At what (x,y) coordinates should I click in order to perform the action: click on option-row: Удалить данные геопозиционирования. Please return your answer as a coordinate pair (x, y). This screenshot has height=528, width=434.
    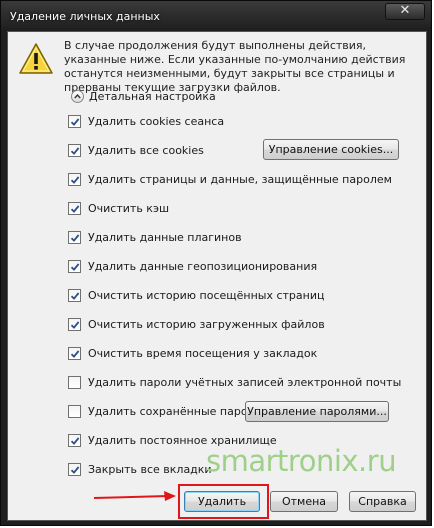
    Looking at the image, I should click on (192, 266).